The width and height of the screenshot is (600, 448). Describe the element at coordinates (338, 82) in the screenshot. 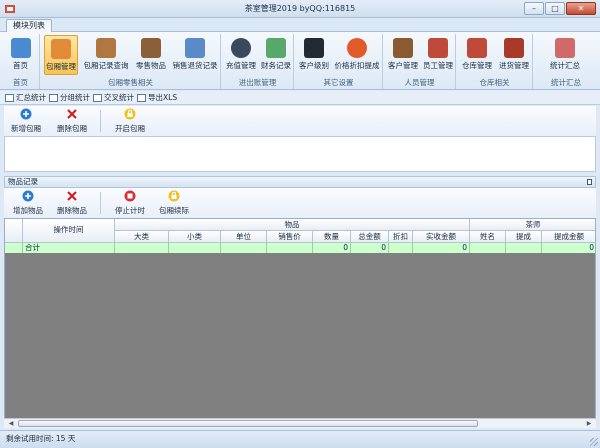

I see `group-label: 其它设置` at that location.